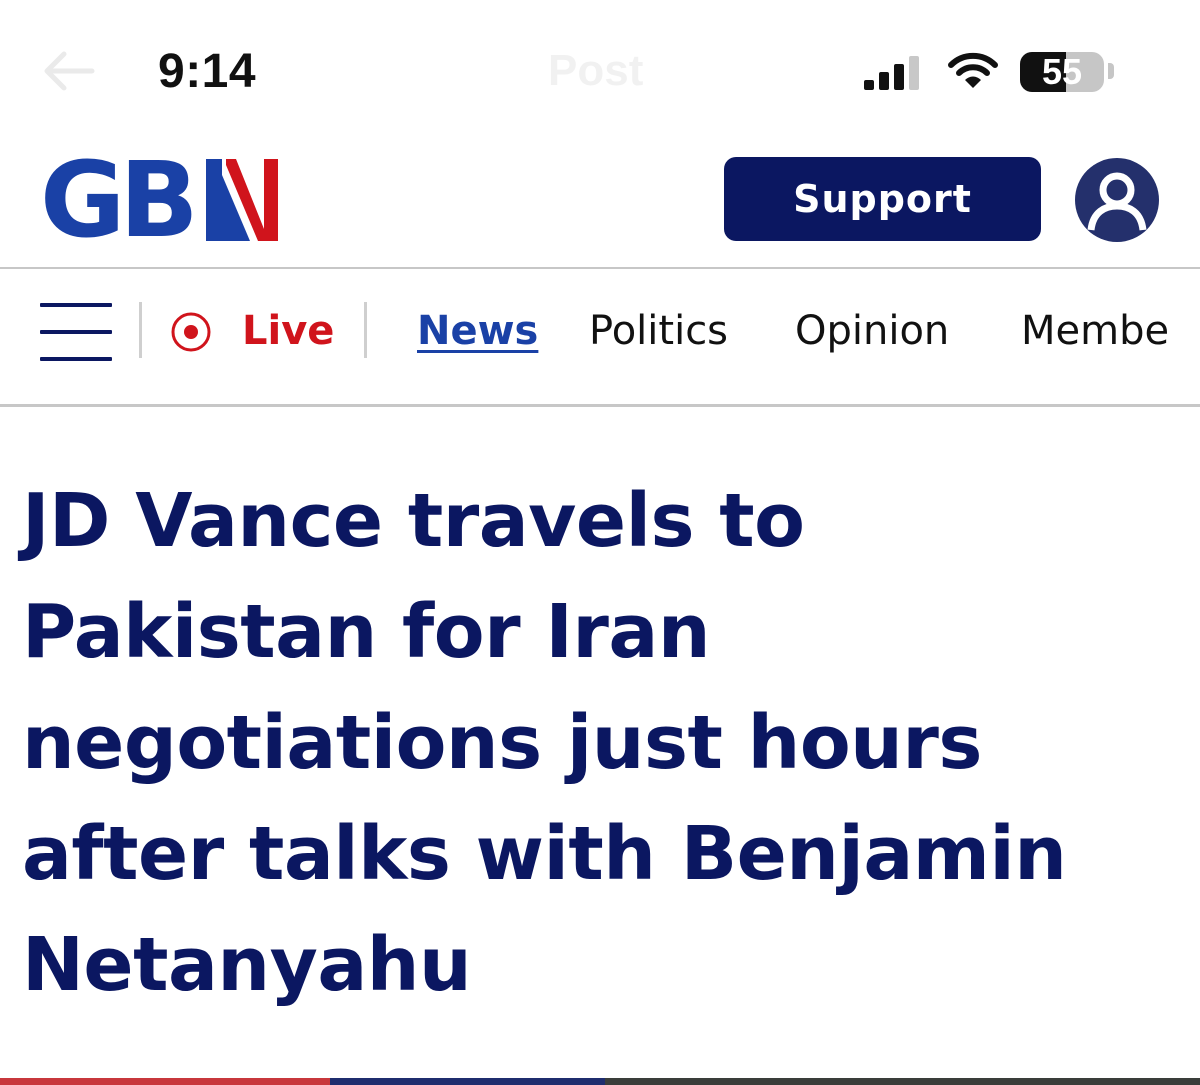 The image size is (1200, 1085). What do you see at coordinates (658, 331) in the screenshot?
I see `nav-item-politics: Politics` at bounding box center [658, 331].